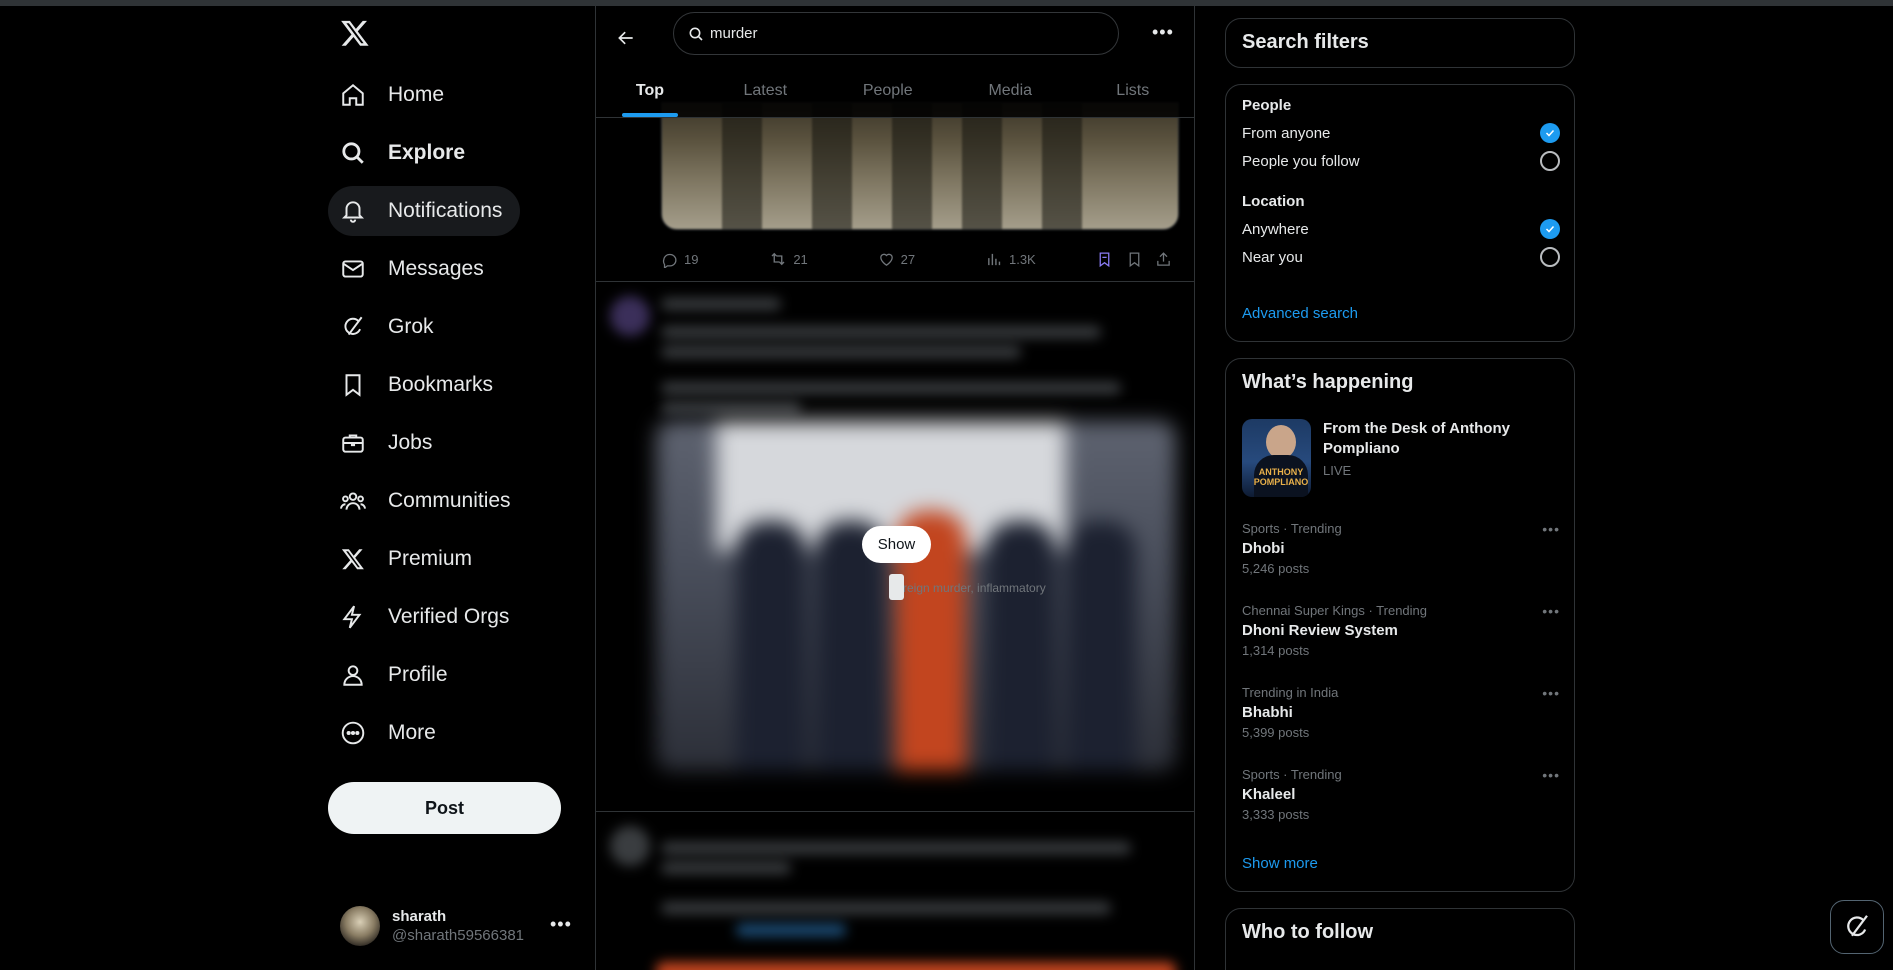 This screenshot has height=970, width=1893. I want to click on tab-lists: Lists, so click(1133, 90).